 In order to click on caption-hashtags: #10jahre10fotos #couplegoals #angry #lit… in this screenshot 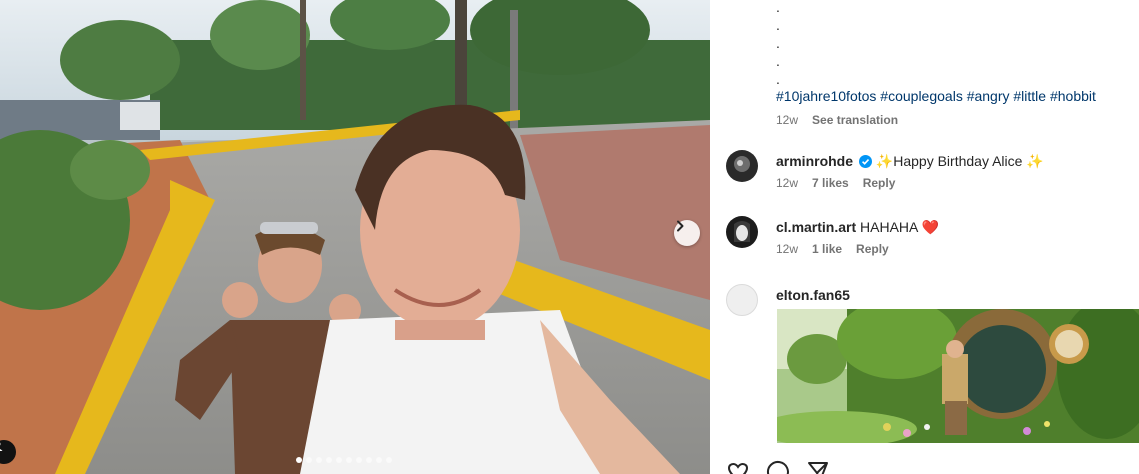, I will do `click(936, 96)`.